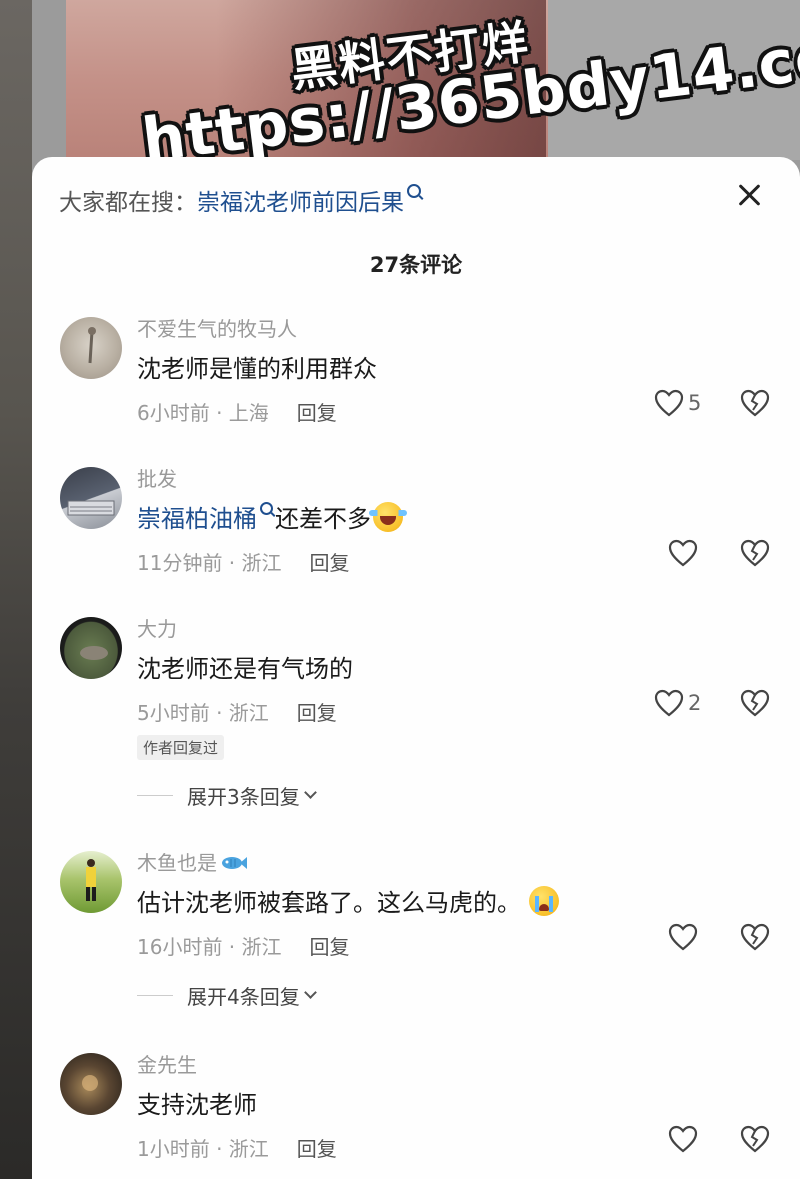 This screenshot has width=800, height=1179. I want to click on like-count: 2, so click(695, 703).